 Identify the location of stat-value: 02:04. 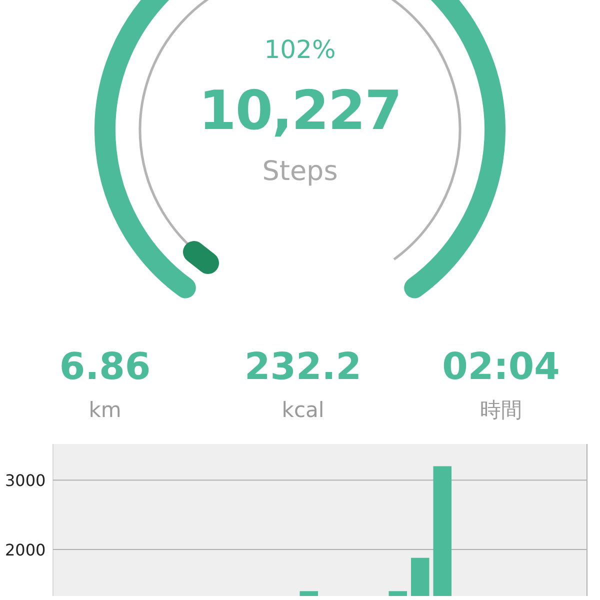
(501, 367).